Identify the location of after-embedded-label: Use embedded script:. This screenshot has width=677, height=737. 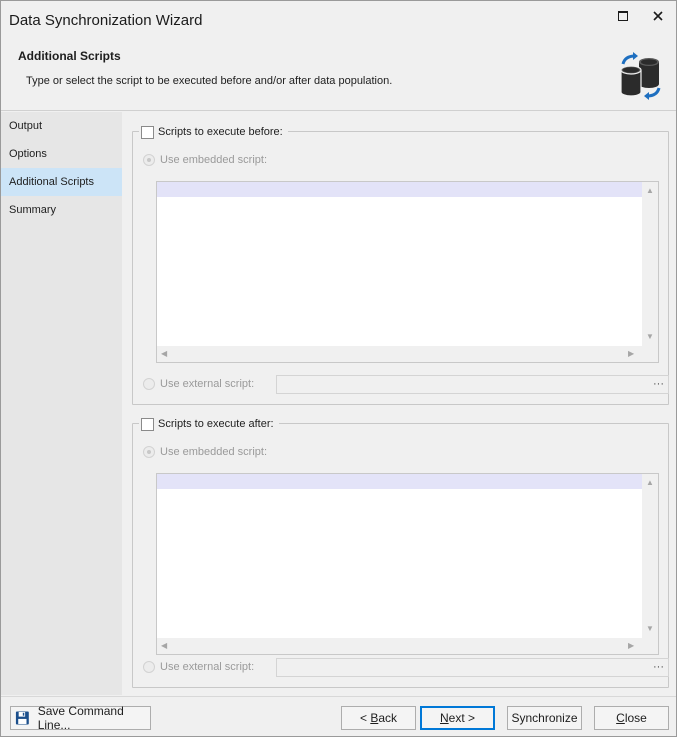
(213, 452).